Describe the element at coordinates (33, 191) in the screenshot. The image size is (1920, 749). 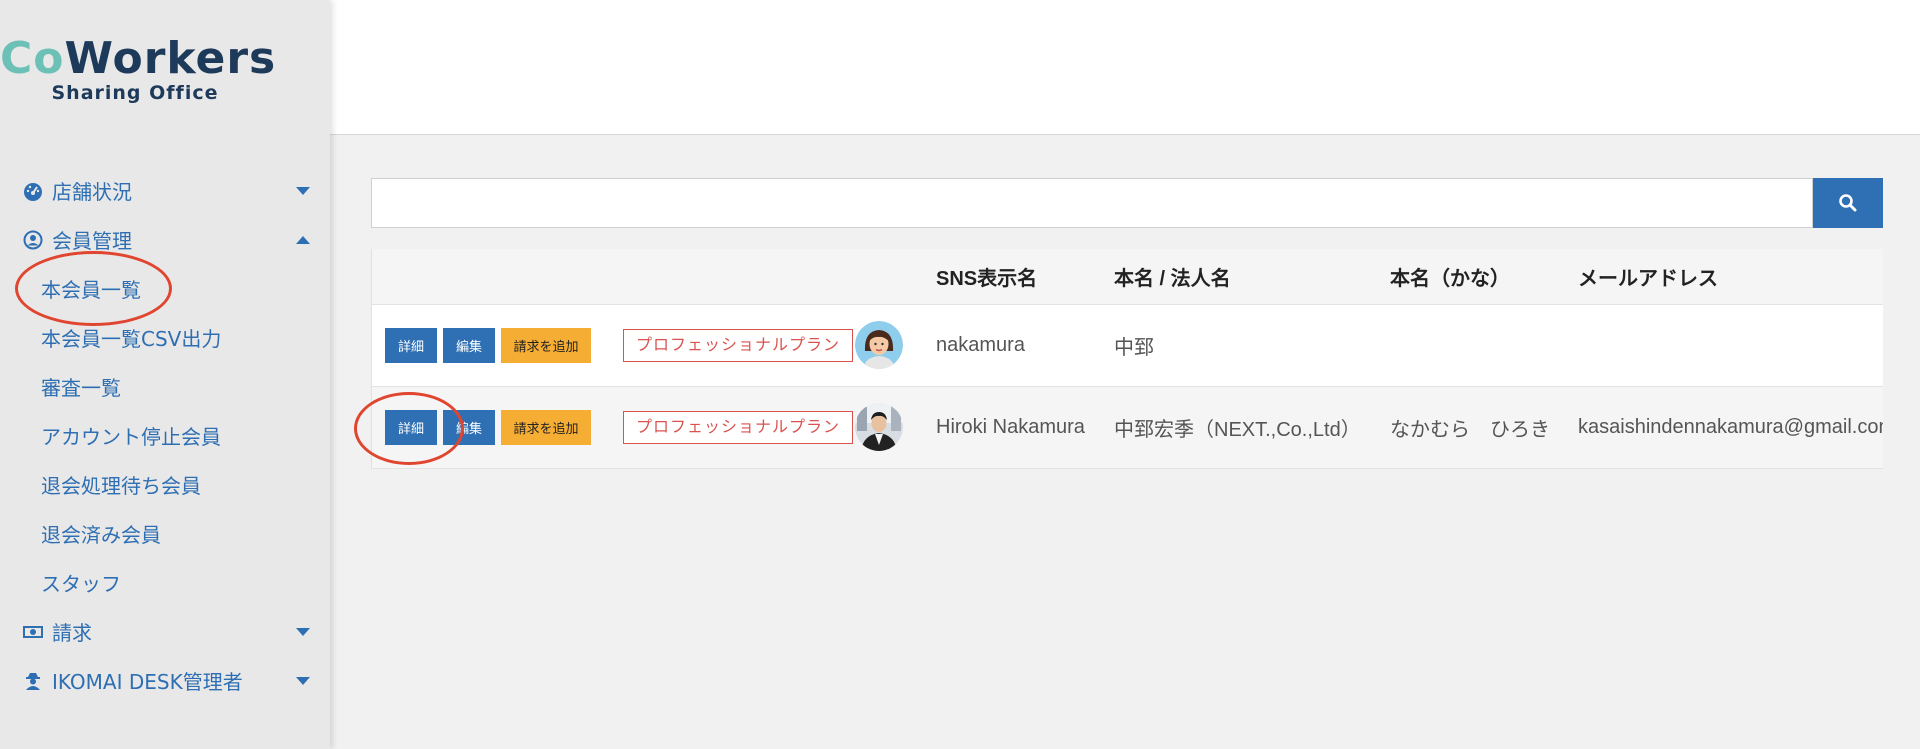
I see `dashboard-icon` at that location.